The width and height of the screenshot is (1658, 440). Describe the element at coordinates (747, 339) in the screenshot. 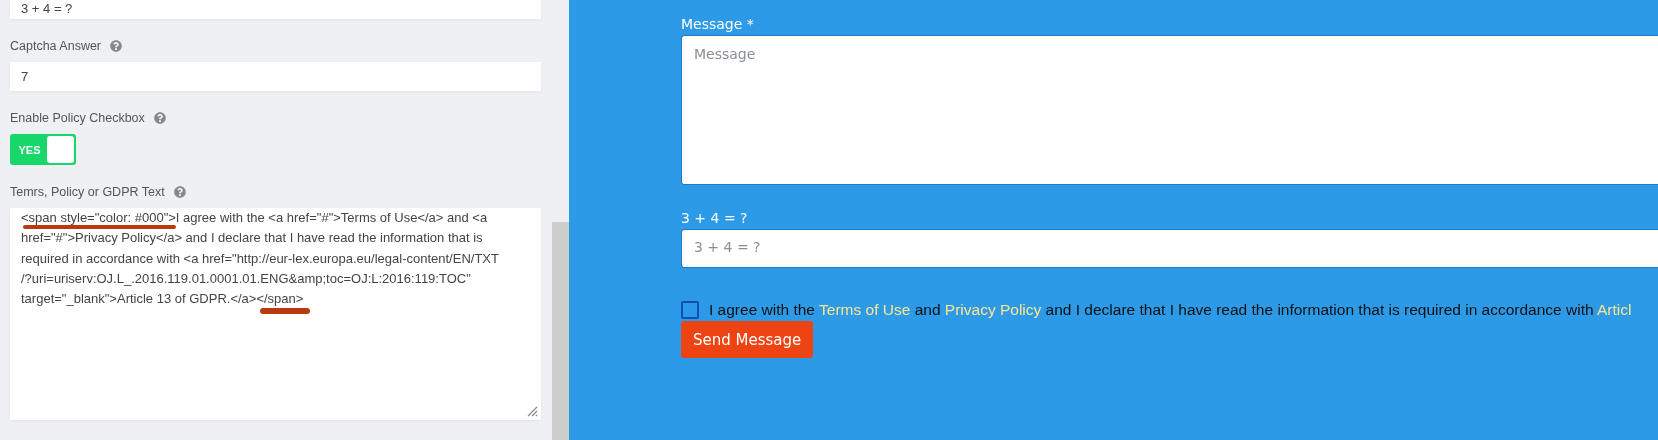

I see `send-message-button: Send Message` at that location.